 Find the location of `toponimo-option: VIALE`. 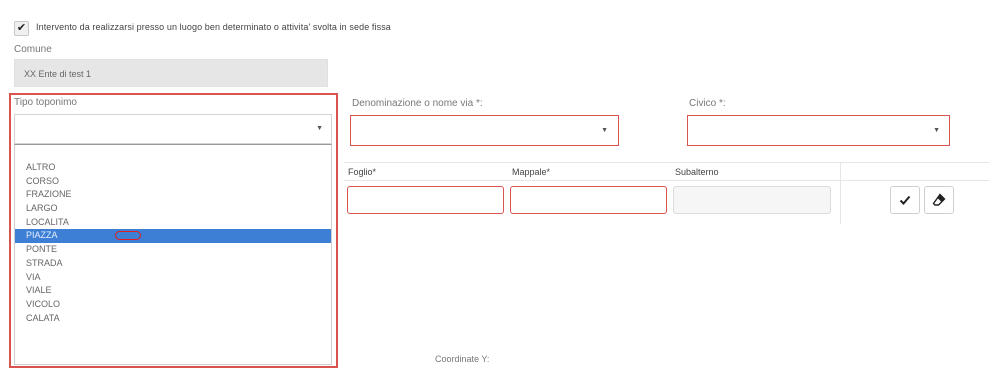

toponimo-option: VIALE is located at coordinates (173, 291).